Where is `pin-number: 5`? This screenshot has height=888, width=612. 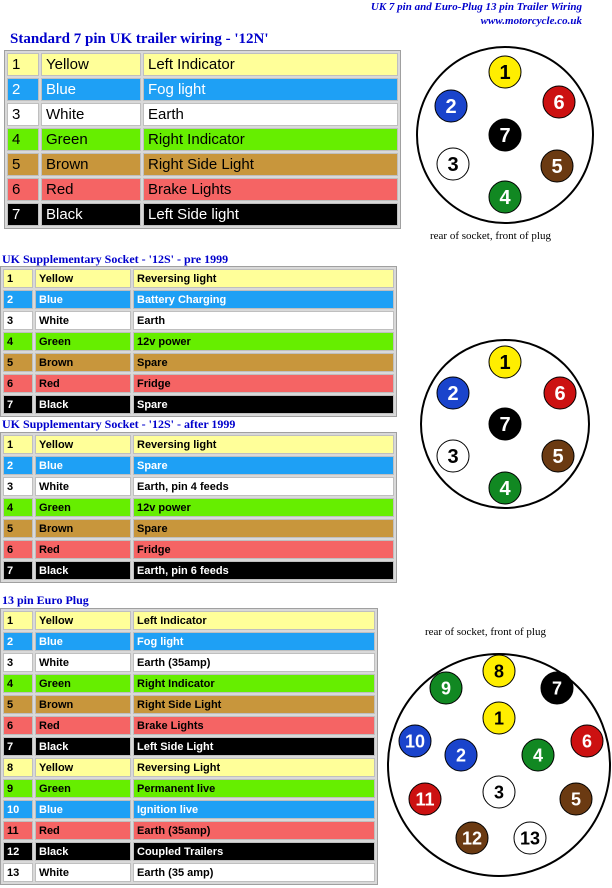 pin-number: 5 is located at coordinates (23, 164).